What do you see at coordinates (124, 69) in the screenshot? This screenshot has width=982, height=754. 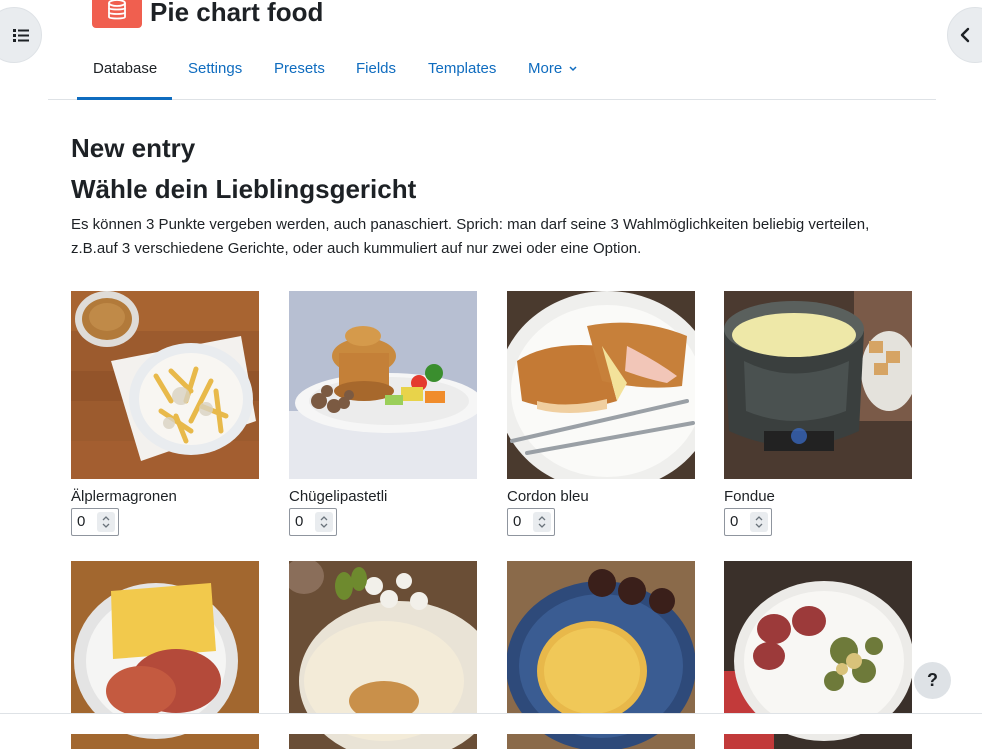 I see `tab-database: Database` at bounding box center [124, 69].